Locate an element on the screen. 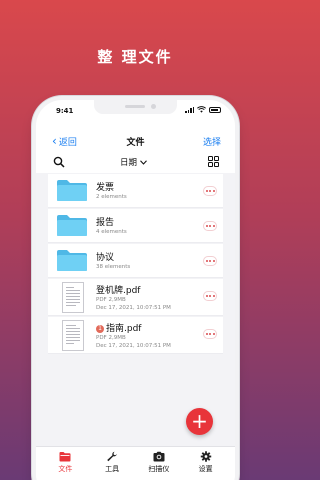  tab-label: 设置 is located at coordinates (205, 469).